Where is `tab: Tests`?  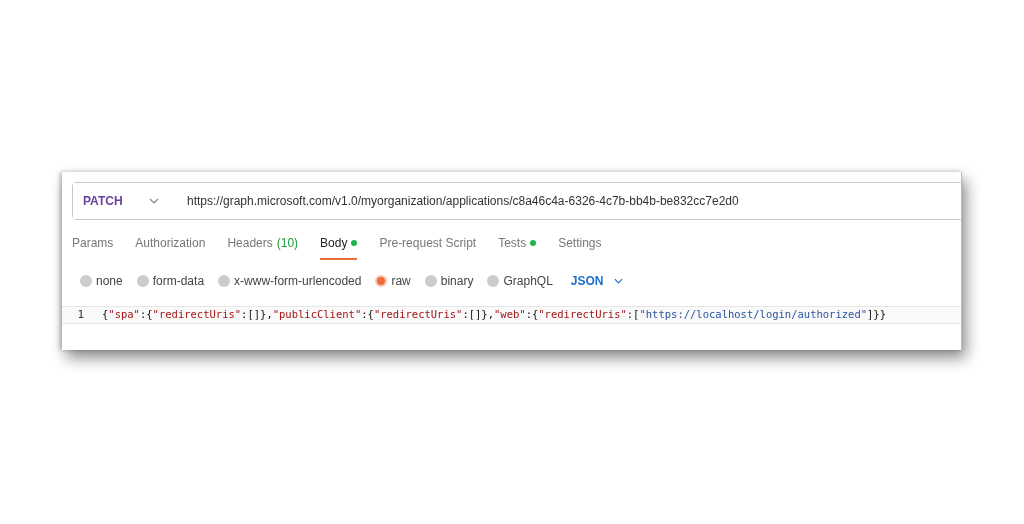
tab: Tests is located at coordinates (517, 247).